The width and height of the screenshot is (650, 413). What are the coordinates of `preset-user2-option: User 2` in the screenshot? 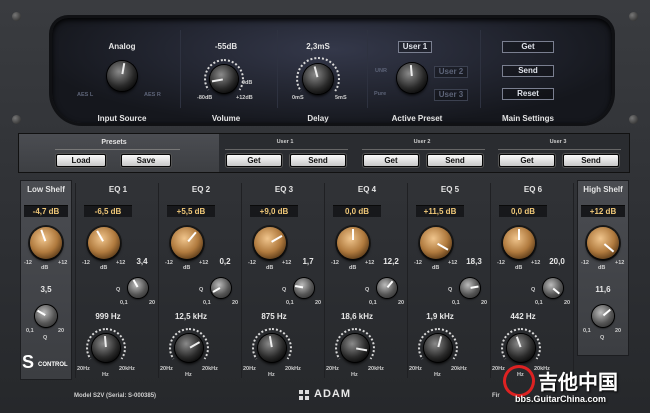 It's located at (451, 72).